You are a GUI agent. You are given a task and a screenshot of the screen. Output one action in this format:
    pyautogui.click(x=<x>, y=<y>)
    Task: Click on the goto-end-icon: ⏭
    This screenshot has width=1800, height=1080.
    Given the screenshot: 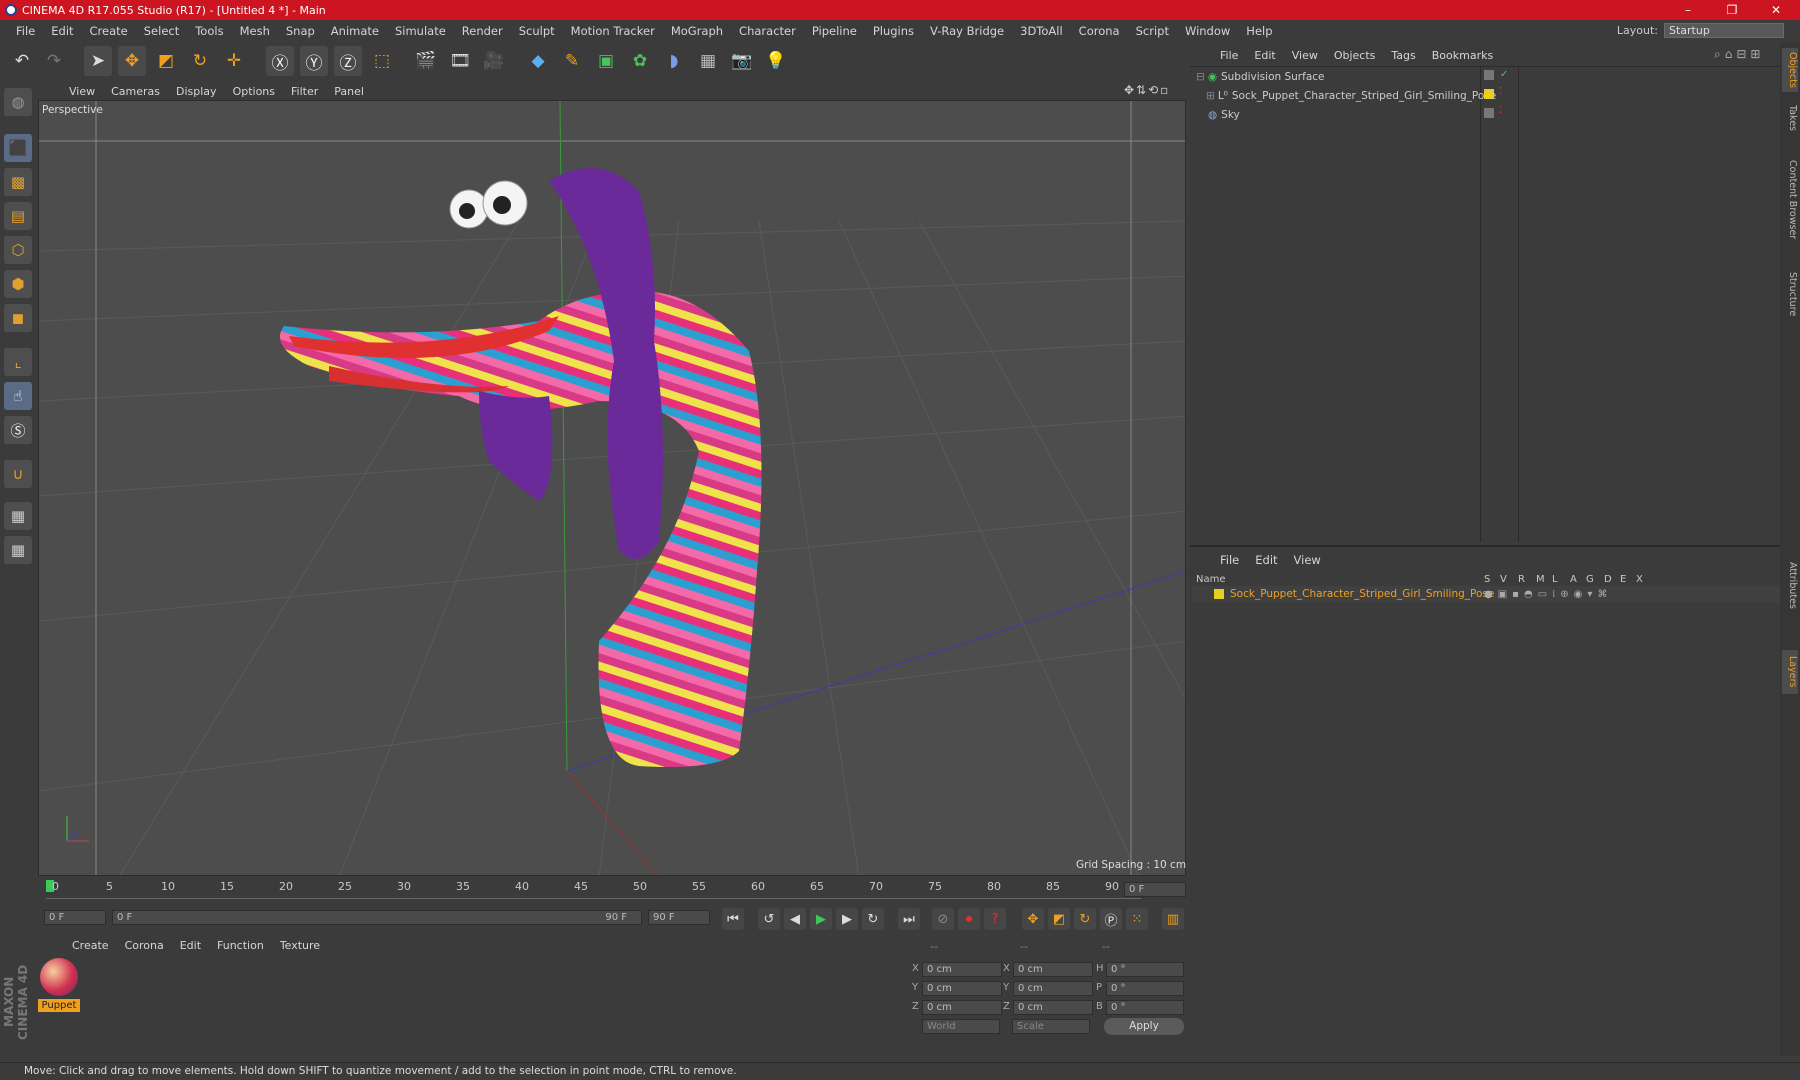 What is the action you would take?
    pyautogui.click(x=909, y=919)
    